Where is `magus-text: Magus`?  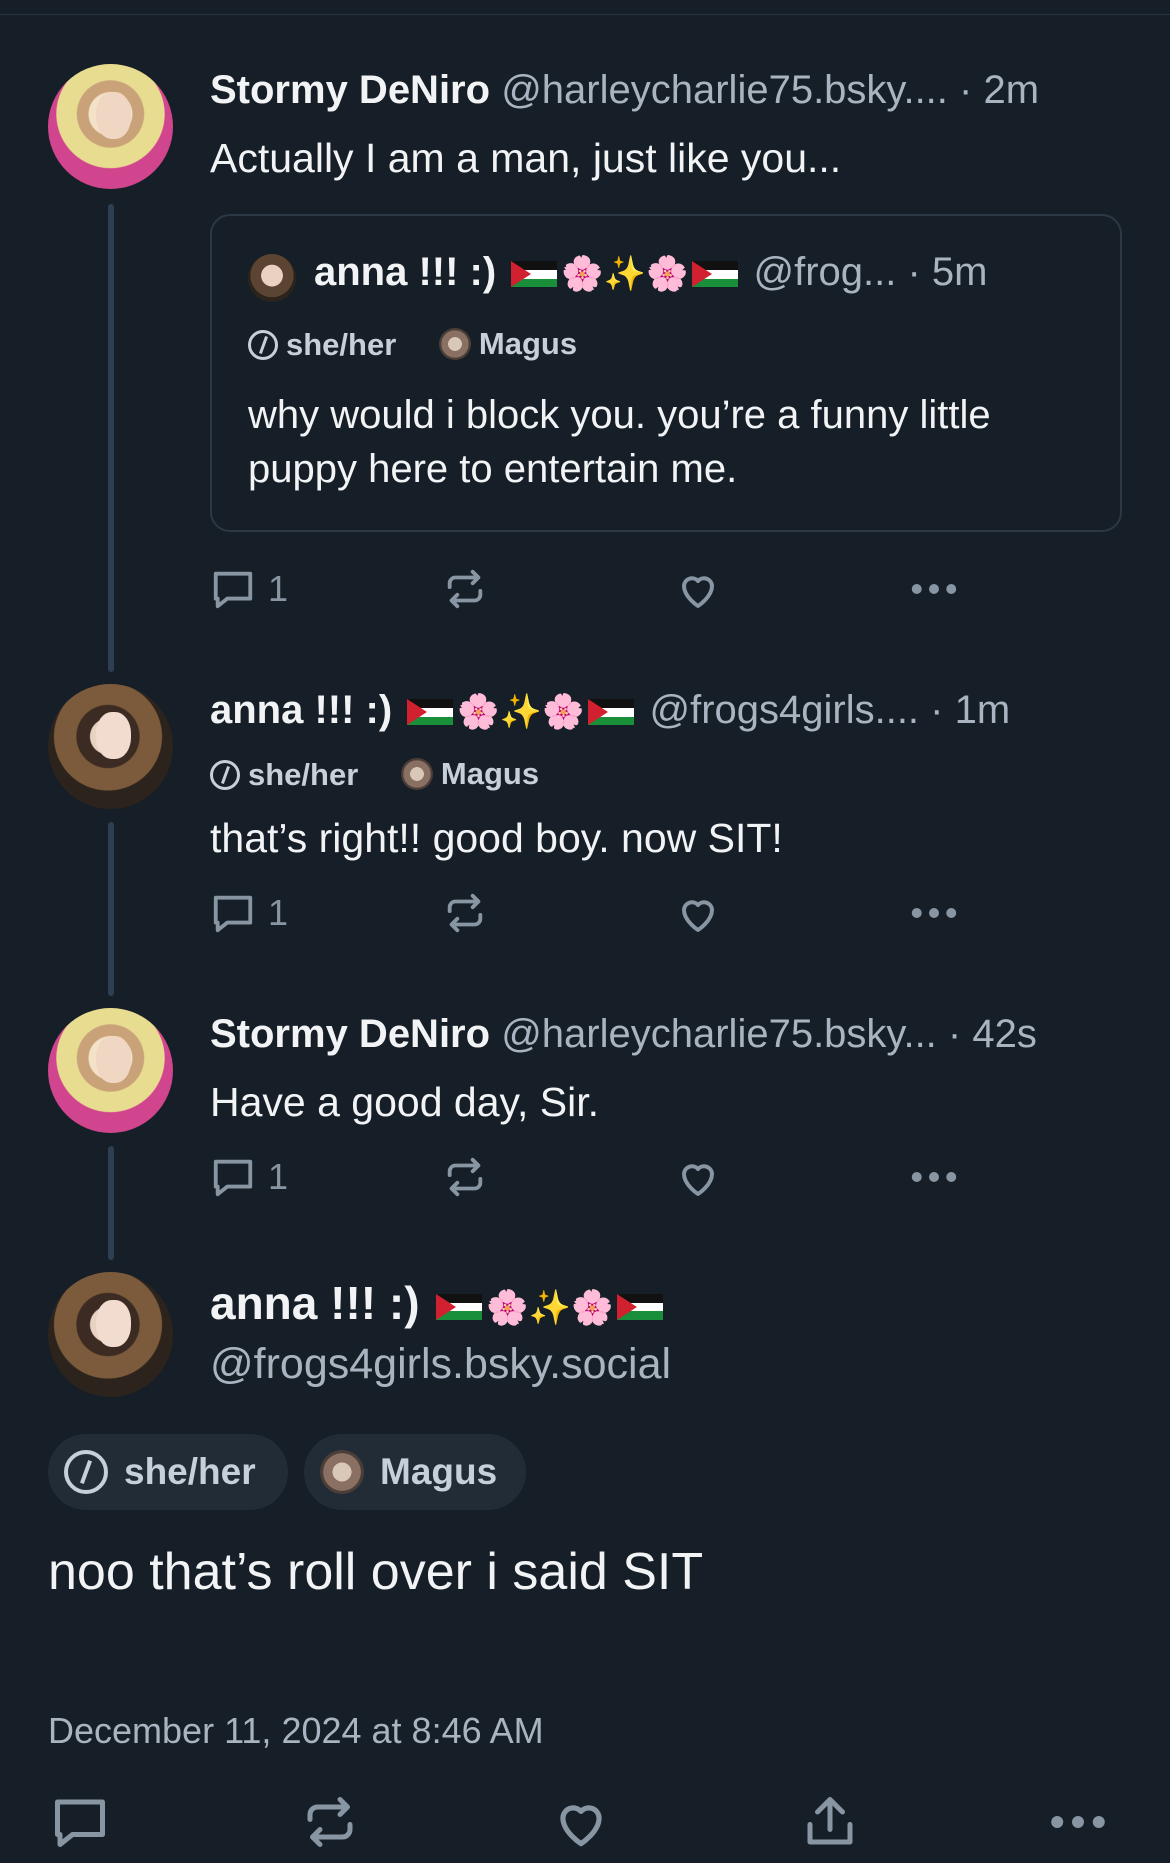
magus-text: Magus is located at coordinates (439, 1471).